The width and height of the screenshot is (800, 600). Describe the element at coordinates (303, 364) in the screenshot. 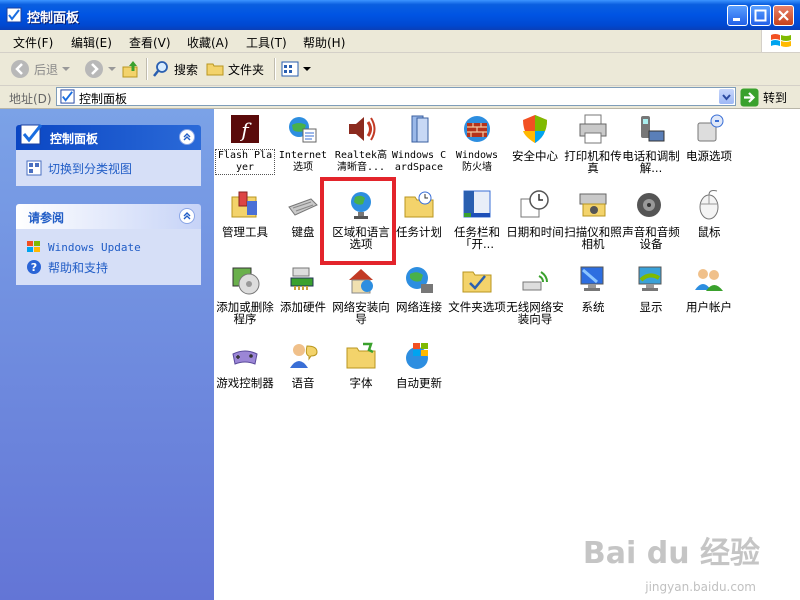

I see `speech-item: 语音` at that location.